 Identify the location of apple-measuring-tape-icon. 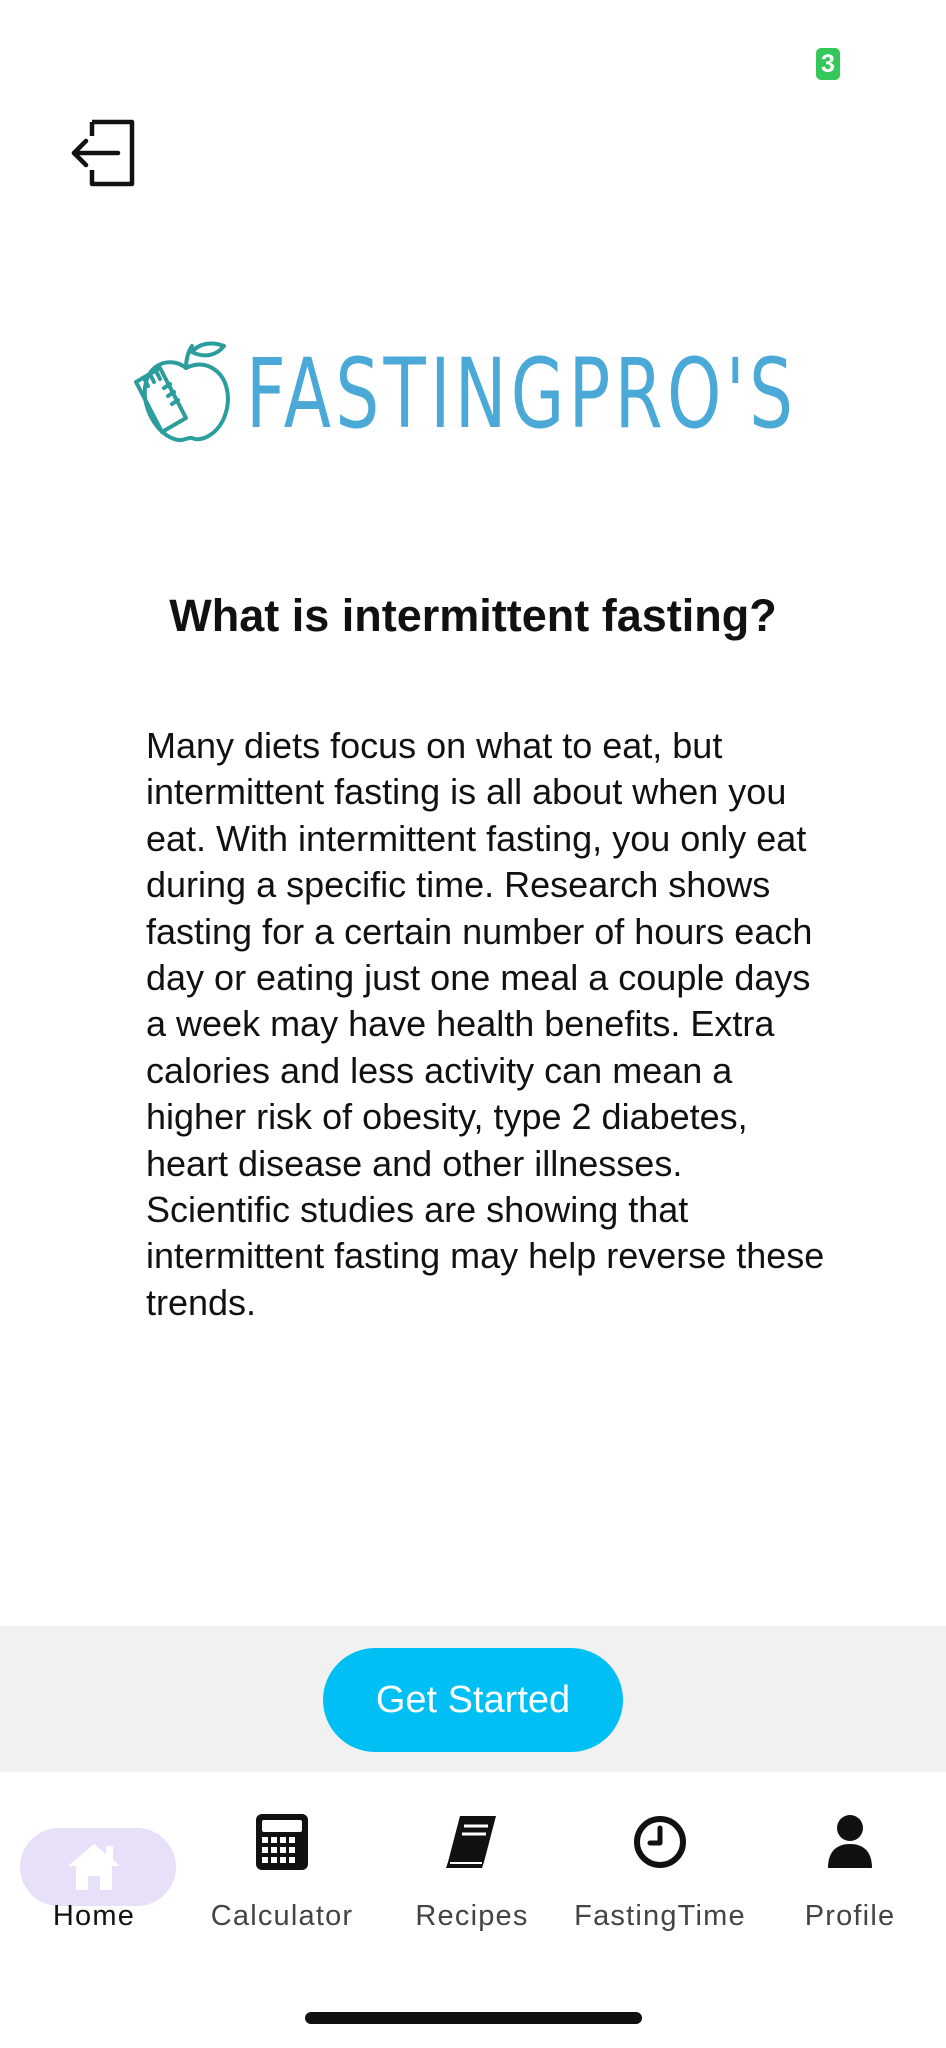
(182, 392).